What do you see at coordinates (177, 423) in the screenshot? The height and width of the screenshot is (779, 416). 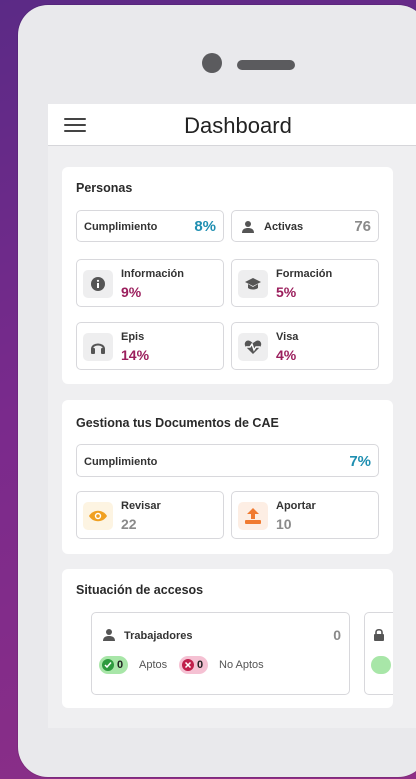 I see `documentos-title: Gestiona tus Documentos de CAE` at bounding box center [177, 423].